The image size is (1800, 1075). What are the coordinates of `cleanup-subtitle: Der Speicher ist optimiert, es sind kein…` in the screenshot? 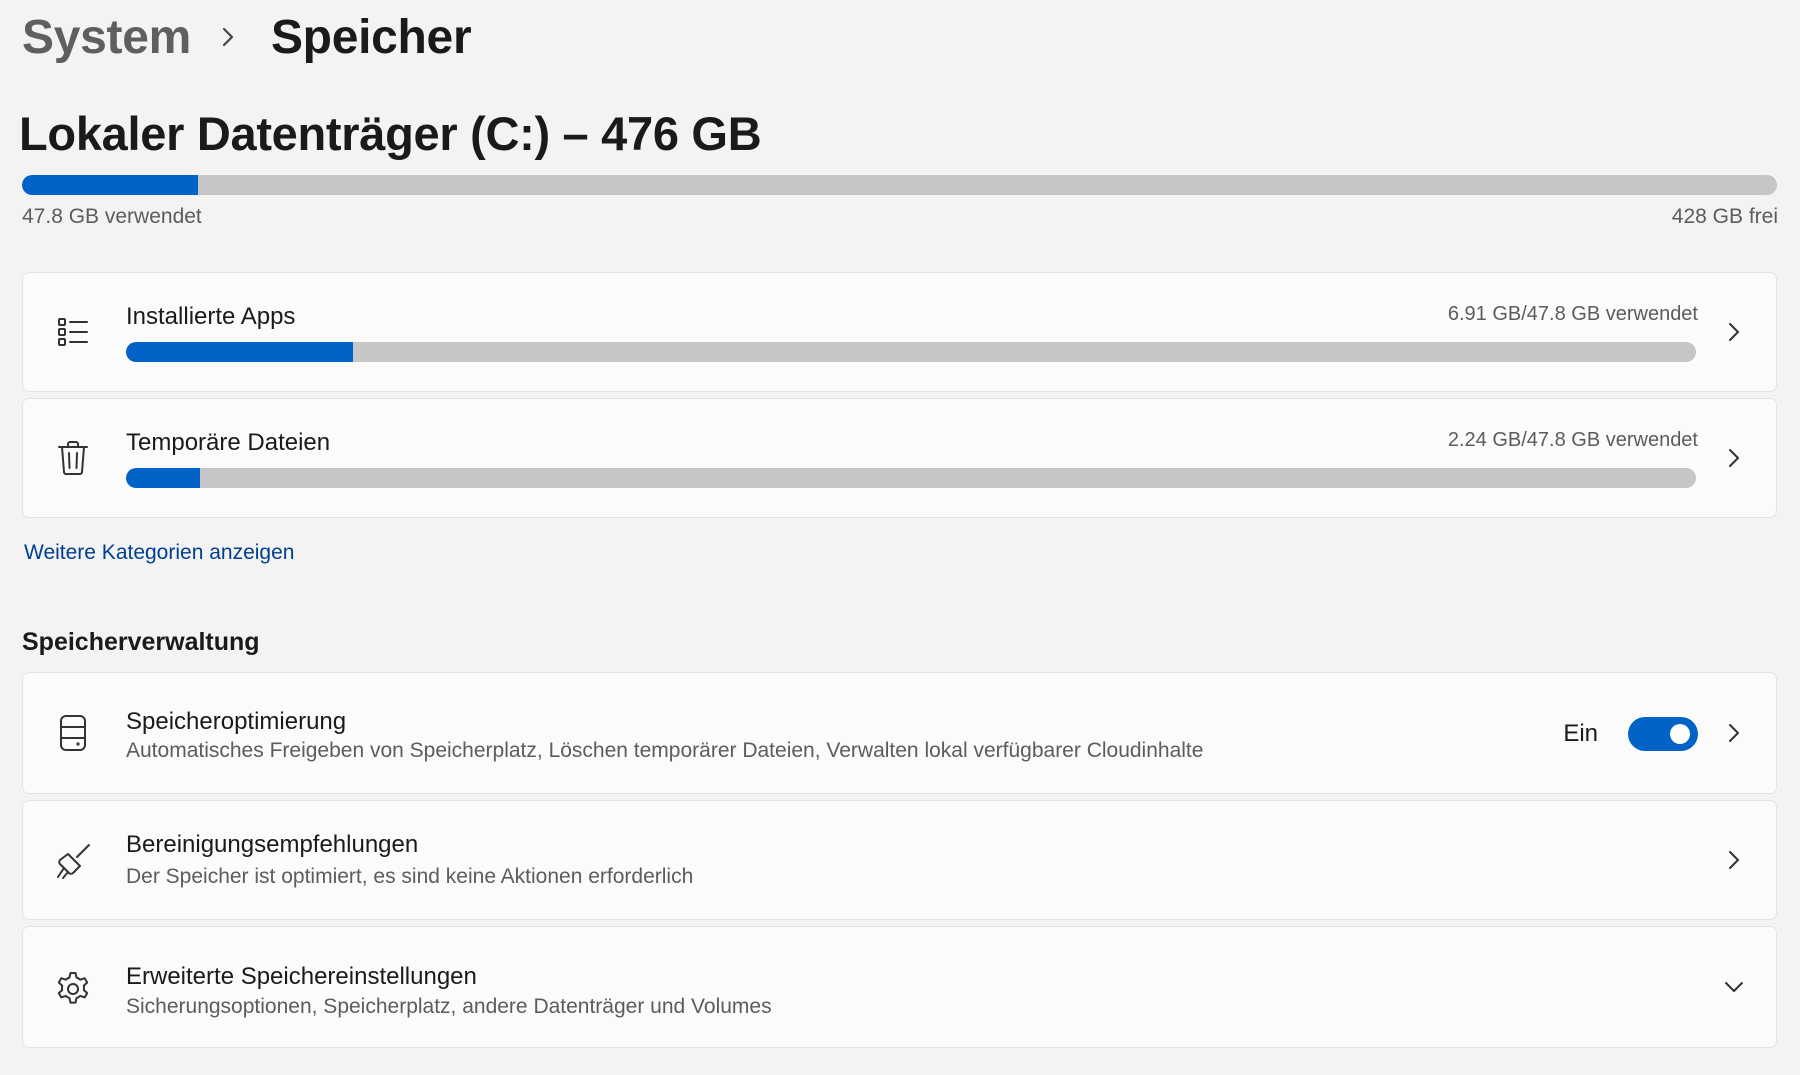 It's located at (410, 876).